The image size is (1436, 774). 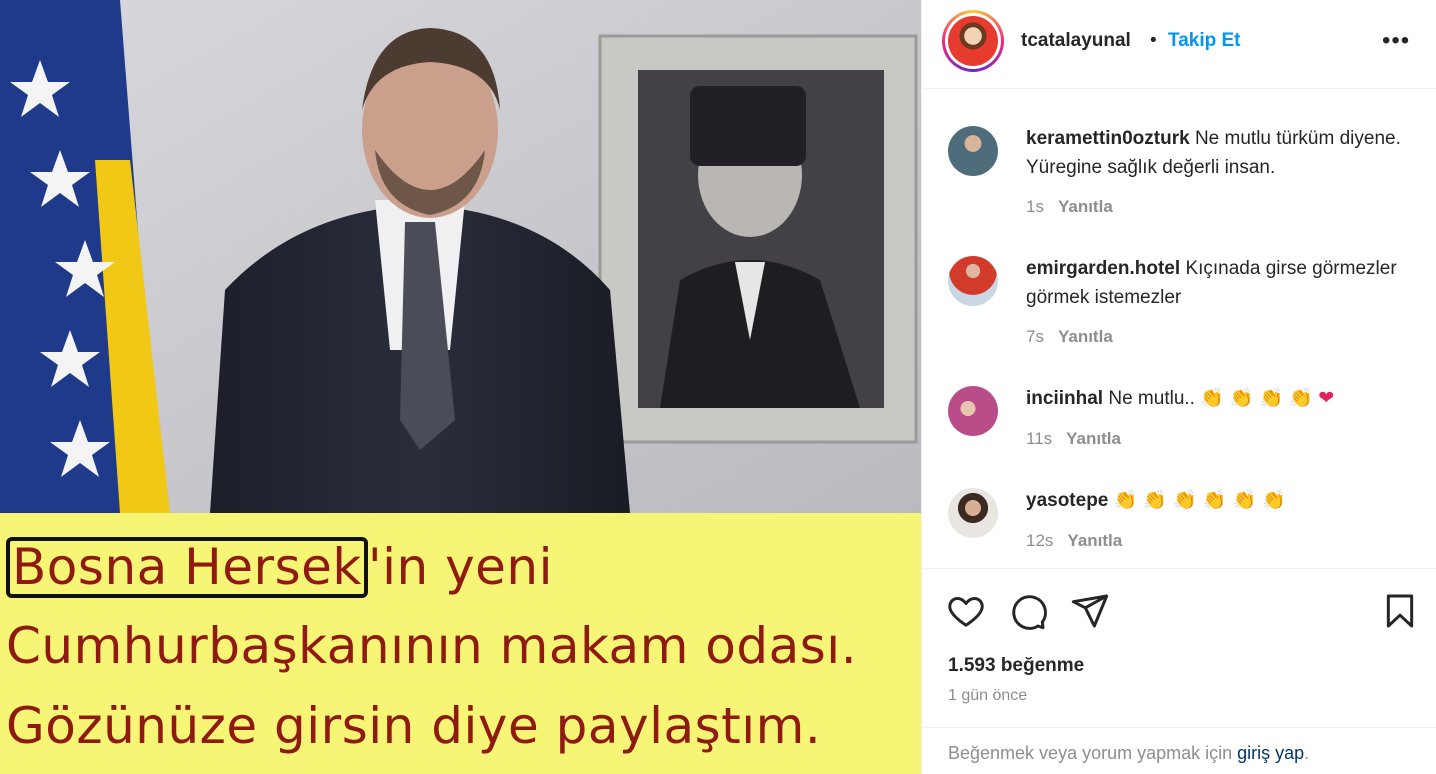 What do you see at coordinates (1307, 753) in the screenshot?
I see `login-suffix: .` at bounding box center [1307, 753].